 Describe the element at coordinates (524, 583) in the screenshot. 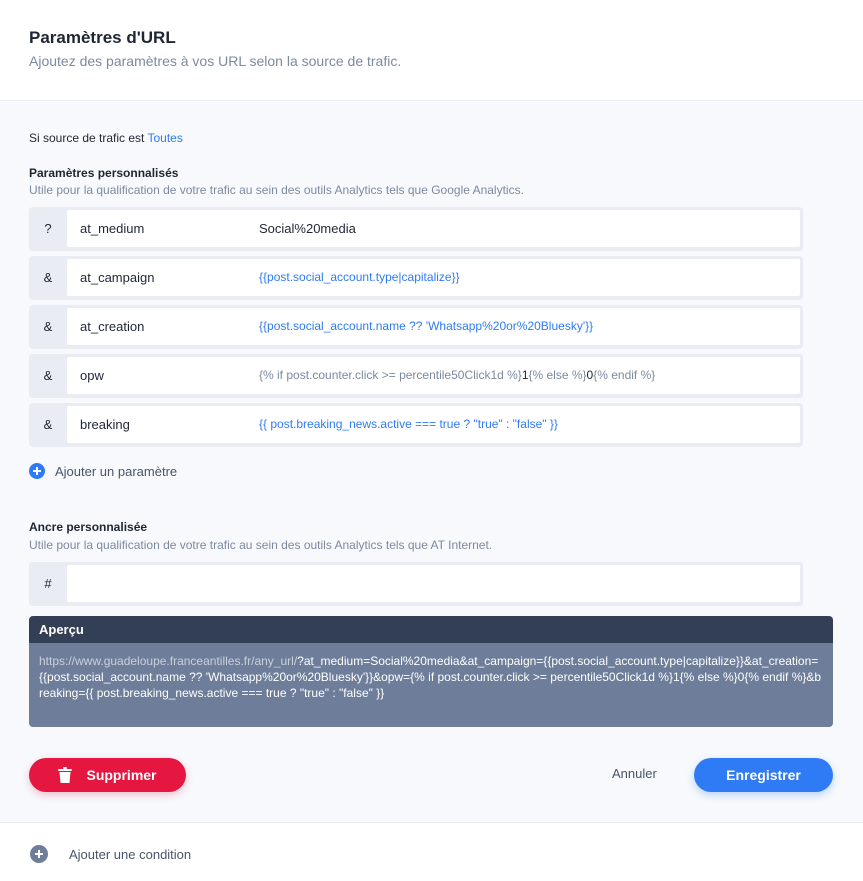

I see `anchor-value-input` at that location.